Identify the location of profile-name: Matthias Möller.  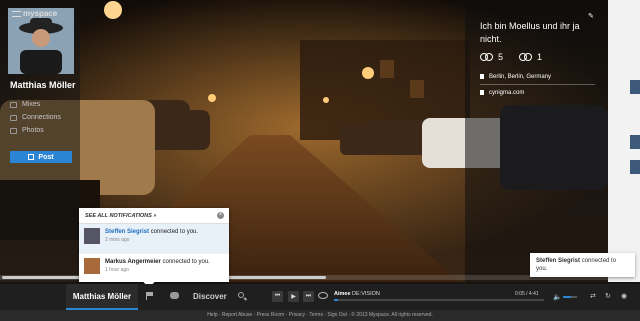
(43, 85).